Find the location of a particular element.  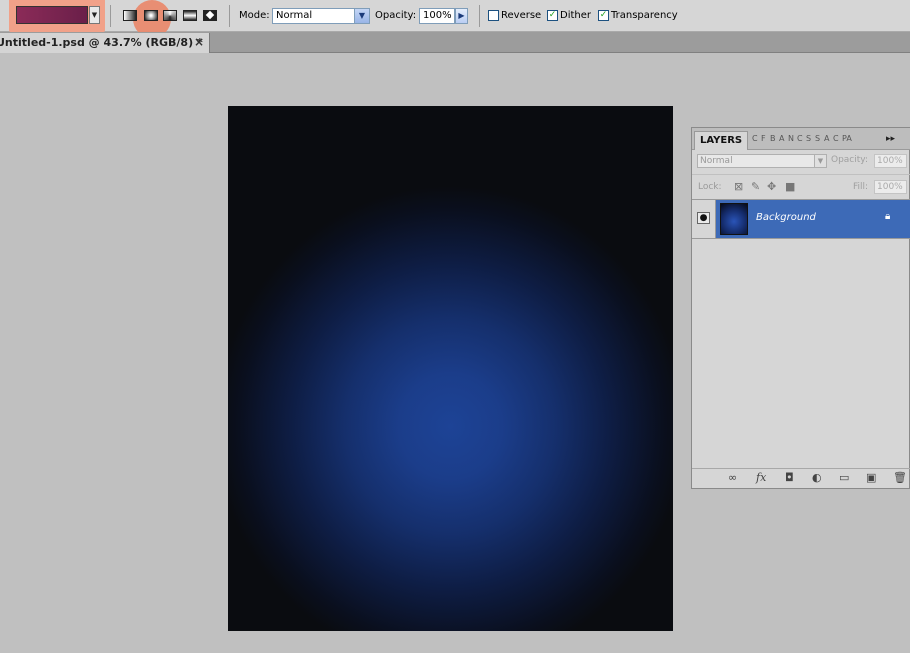

document-tab-title: Untitled-1.psd @ 43.7% (RGB/8) * is located at coordinates (101, 42).